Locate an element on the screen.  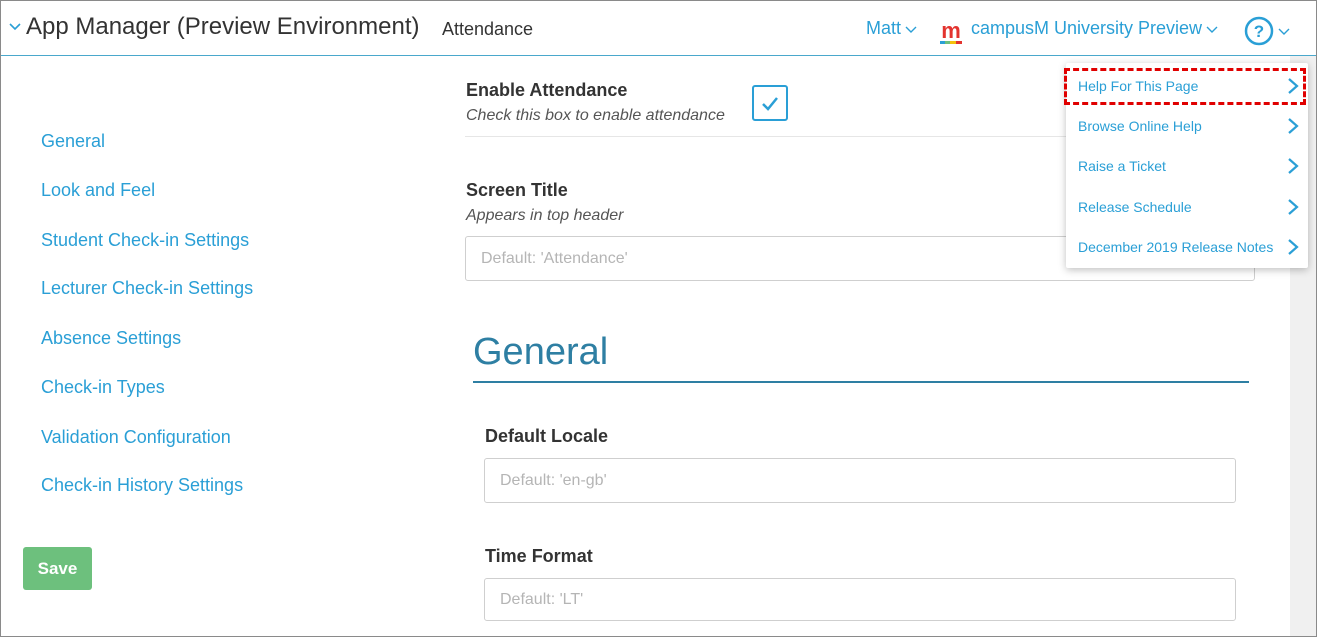
menu-item-release-notes: December 2019 Release Notes is located at coordinates (1187, 247).